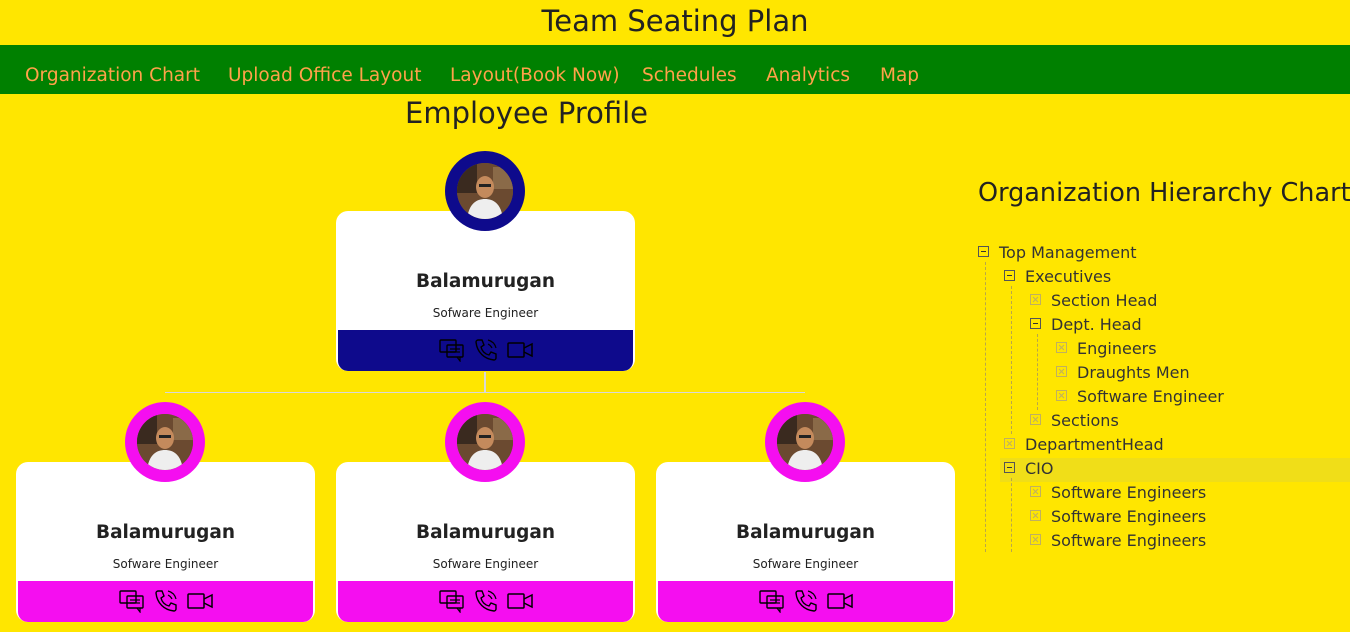  What do you see at coordinates (1068, 276) in the screenshot?
I see `tree-node-label: Executives` at bounding box center [1068, 276].